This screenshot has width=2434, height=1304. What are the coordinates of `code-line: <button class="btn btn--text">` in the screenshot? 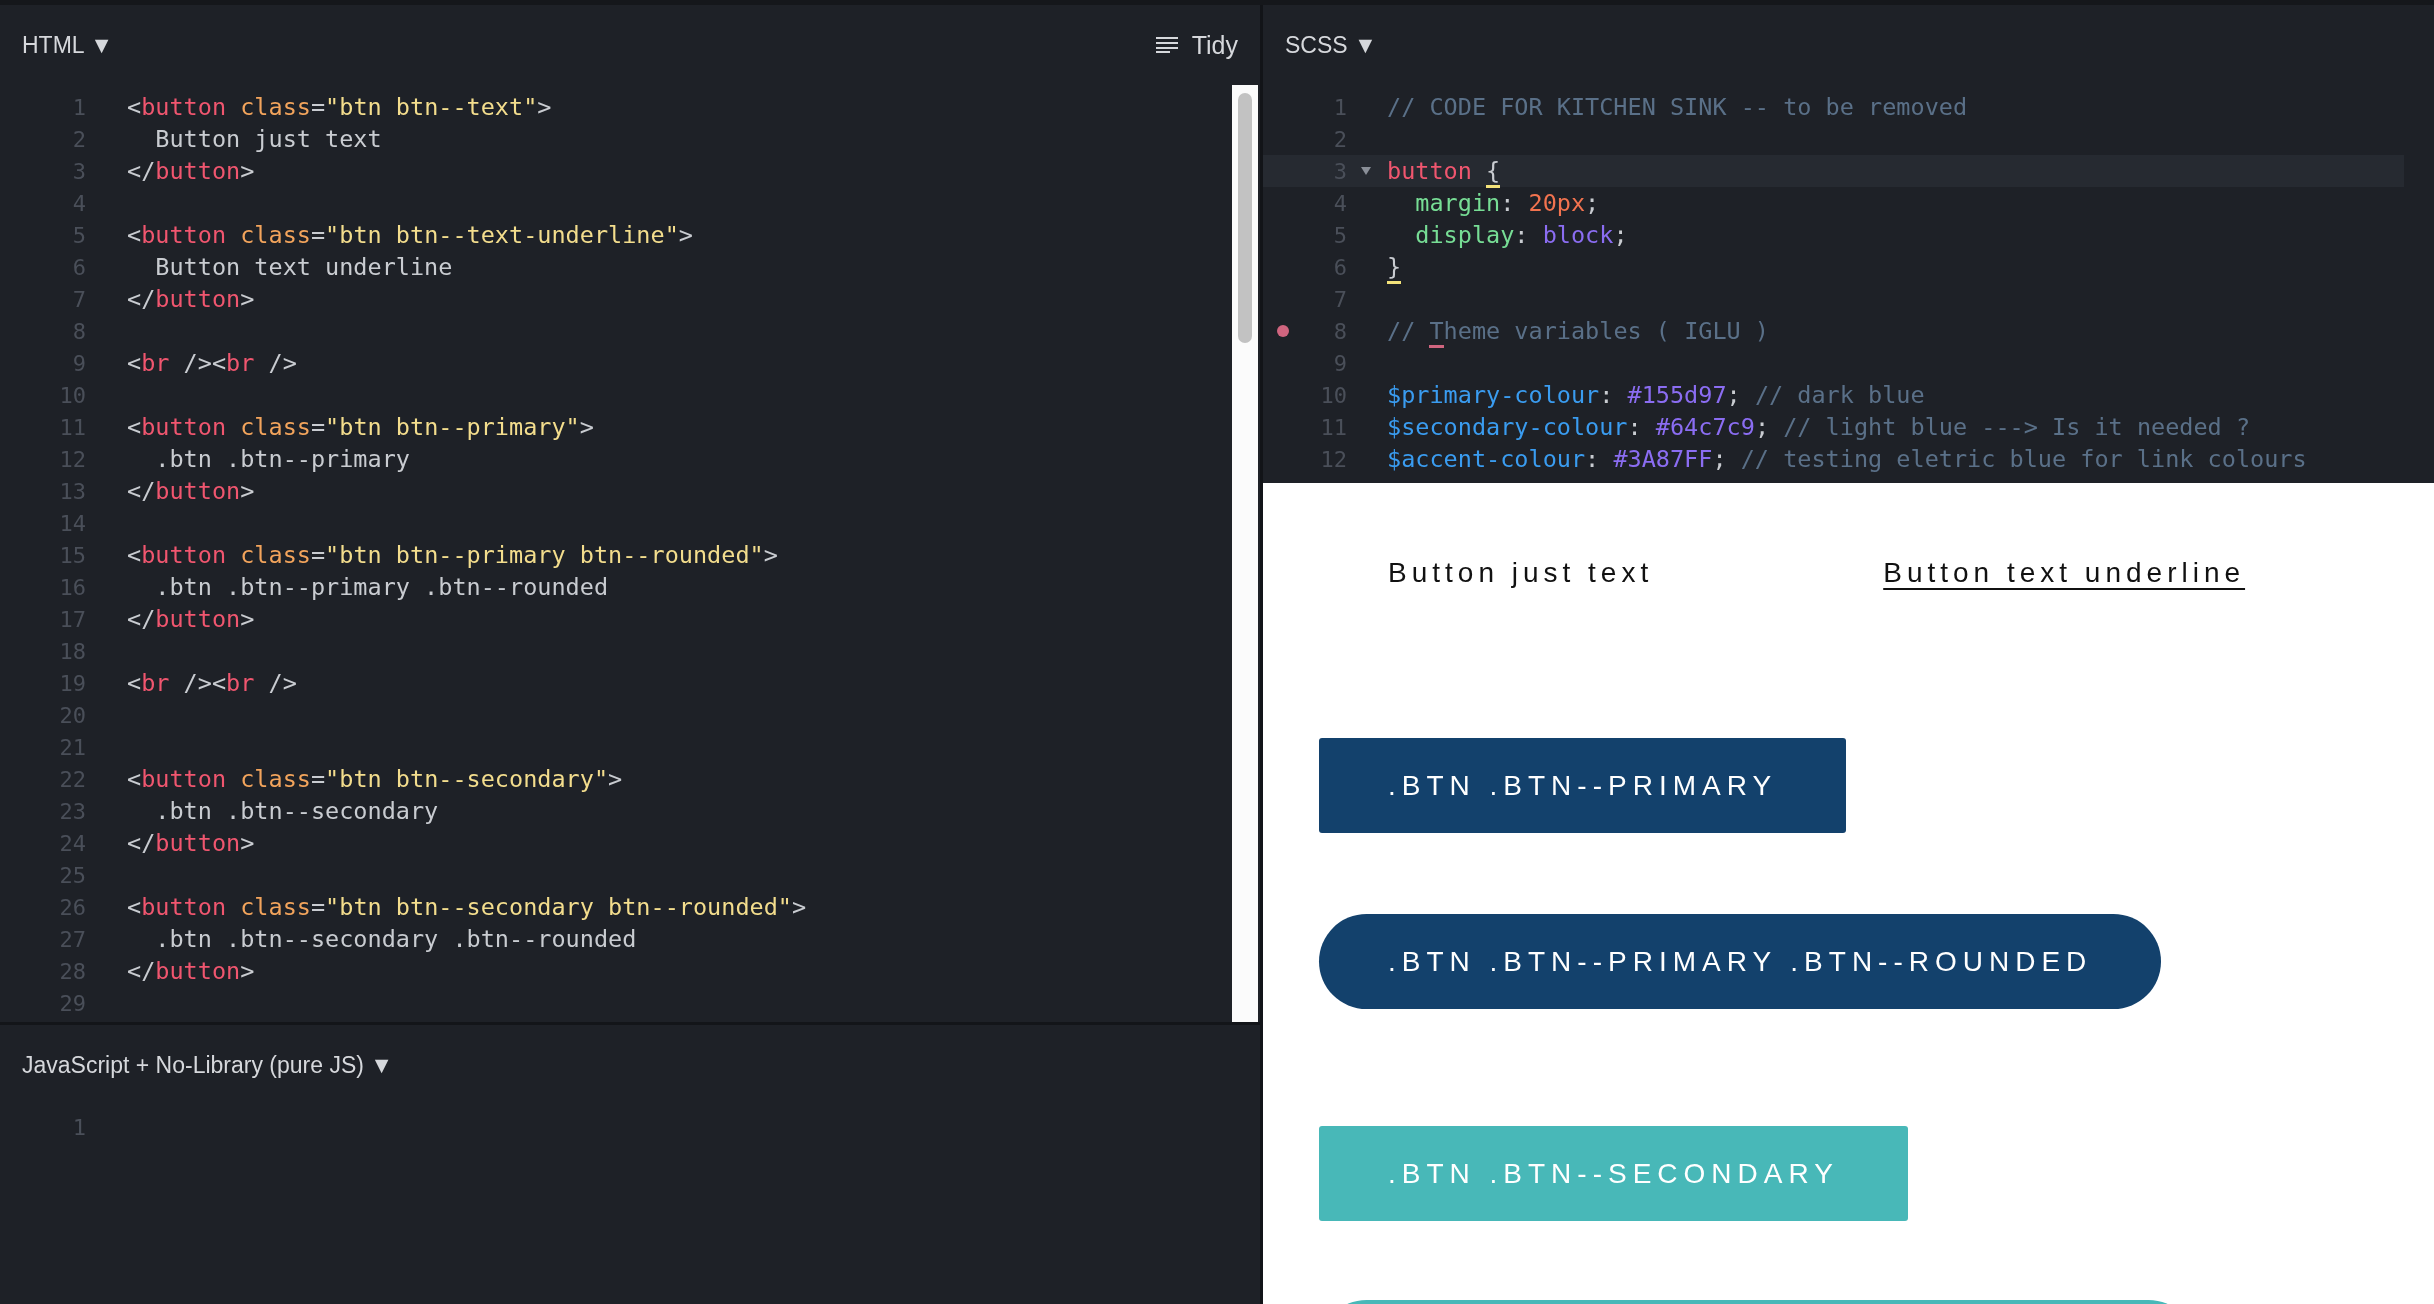 It's located at (339, 107).